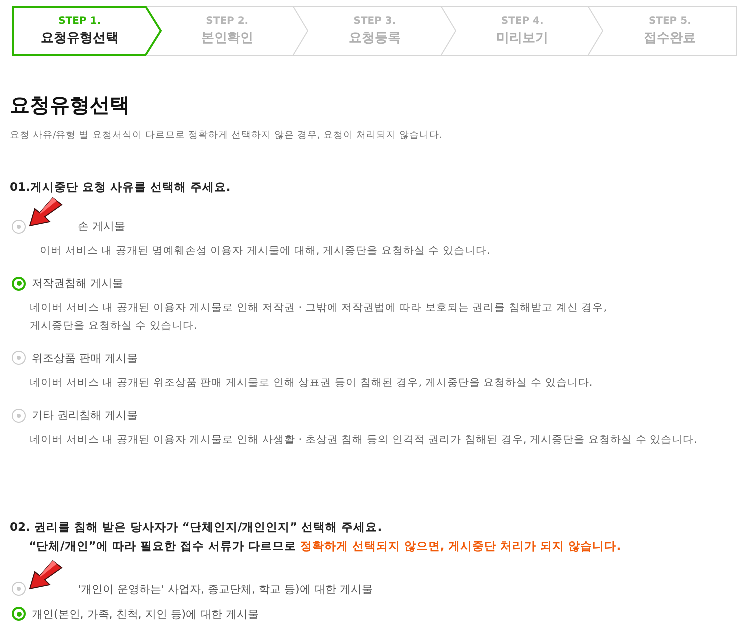 The image size is (749, 635). Describe the element at coordinates (364, 440) in the screenshot. I see `option-description: 네이버 서비스 내 공개된 이용자 게시물로 인해 사생활 · 초상권 침해 등의 인격적 권리가 침해된 경우, 게시중단을 요청하실 수 있습니다.` at that location.